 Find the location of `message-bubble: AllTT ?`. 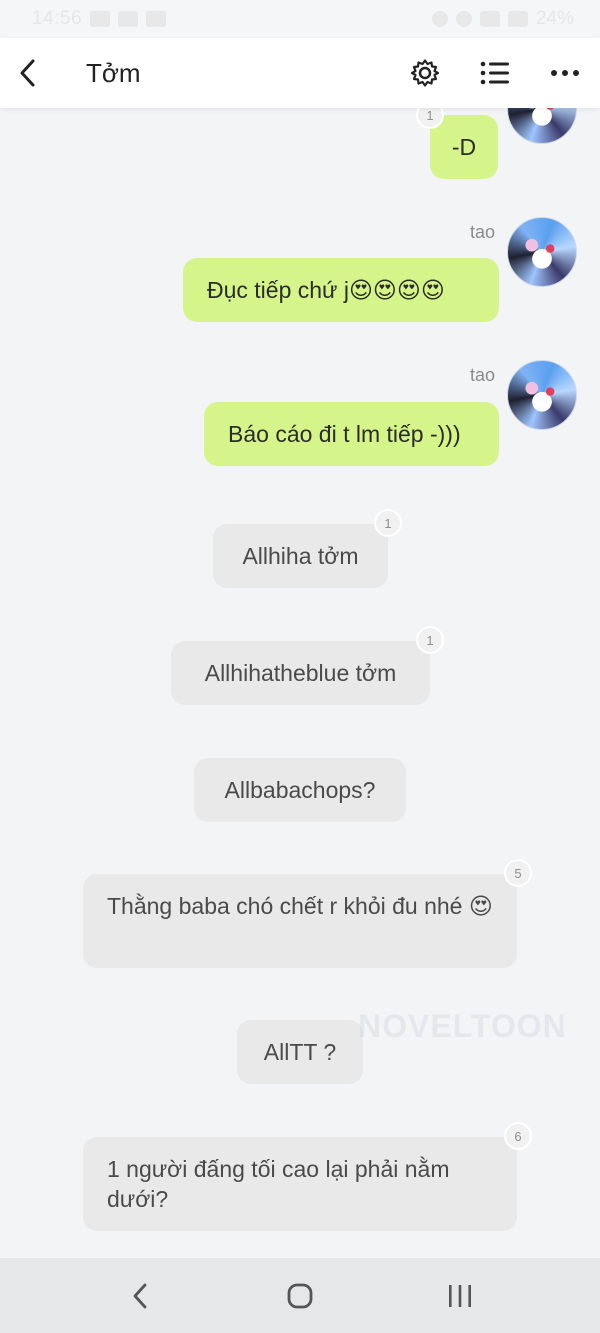

message-bubble: AllTT ? is located at coordinates (300, 1052).